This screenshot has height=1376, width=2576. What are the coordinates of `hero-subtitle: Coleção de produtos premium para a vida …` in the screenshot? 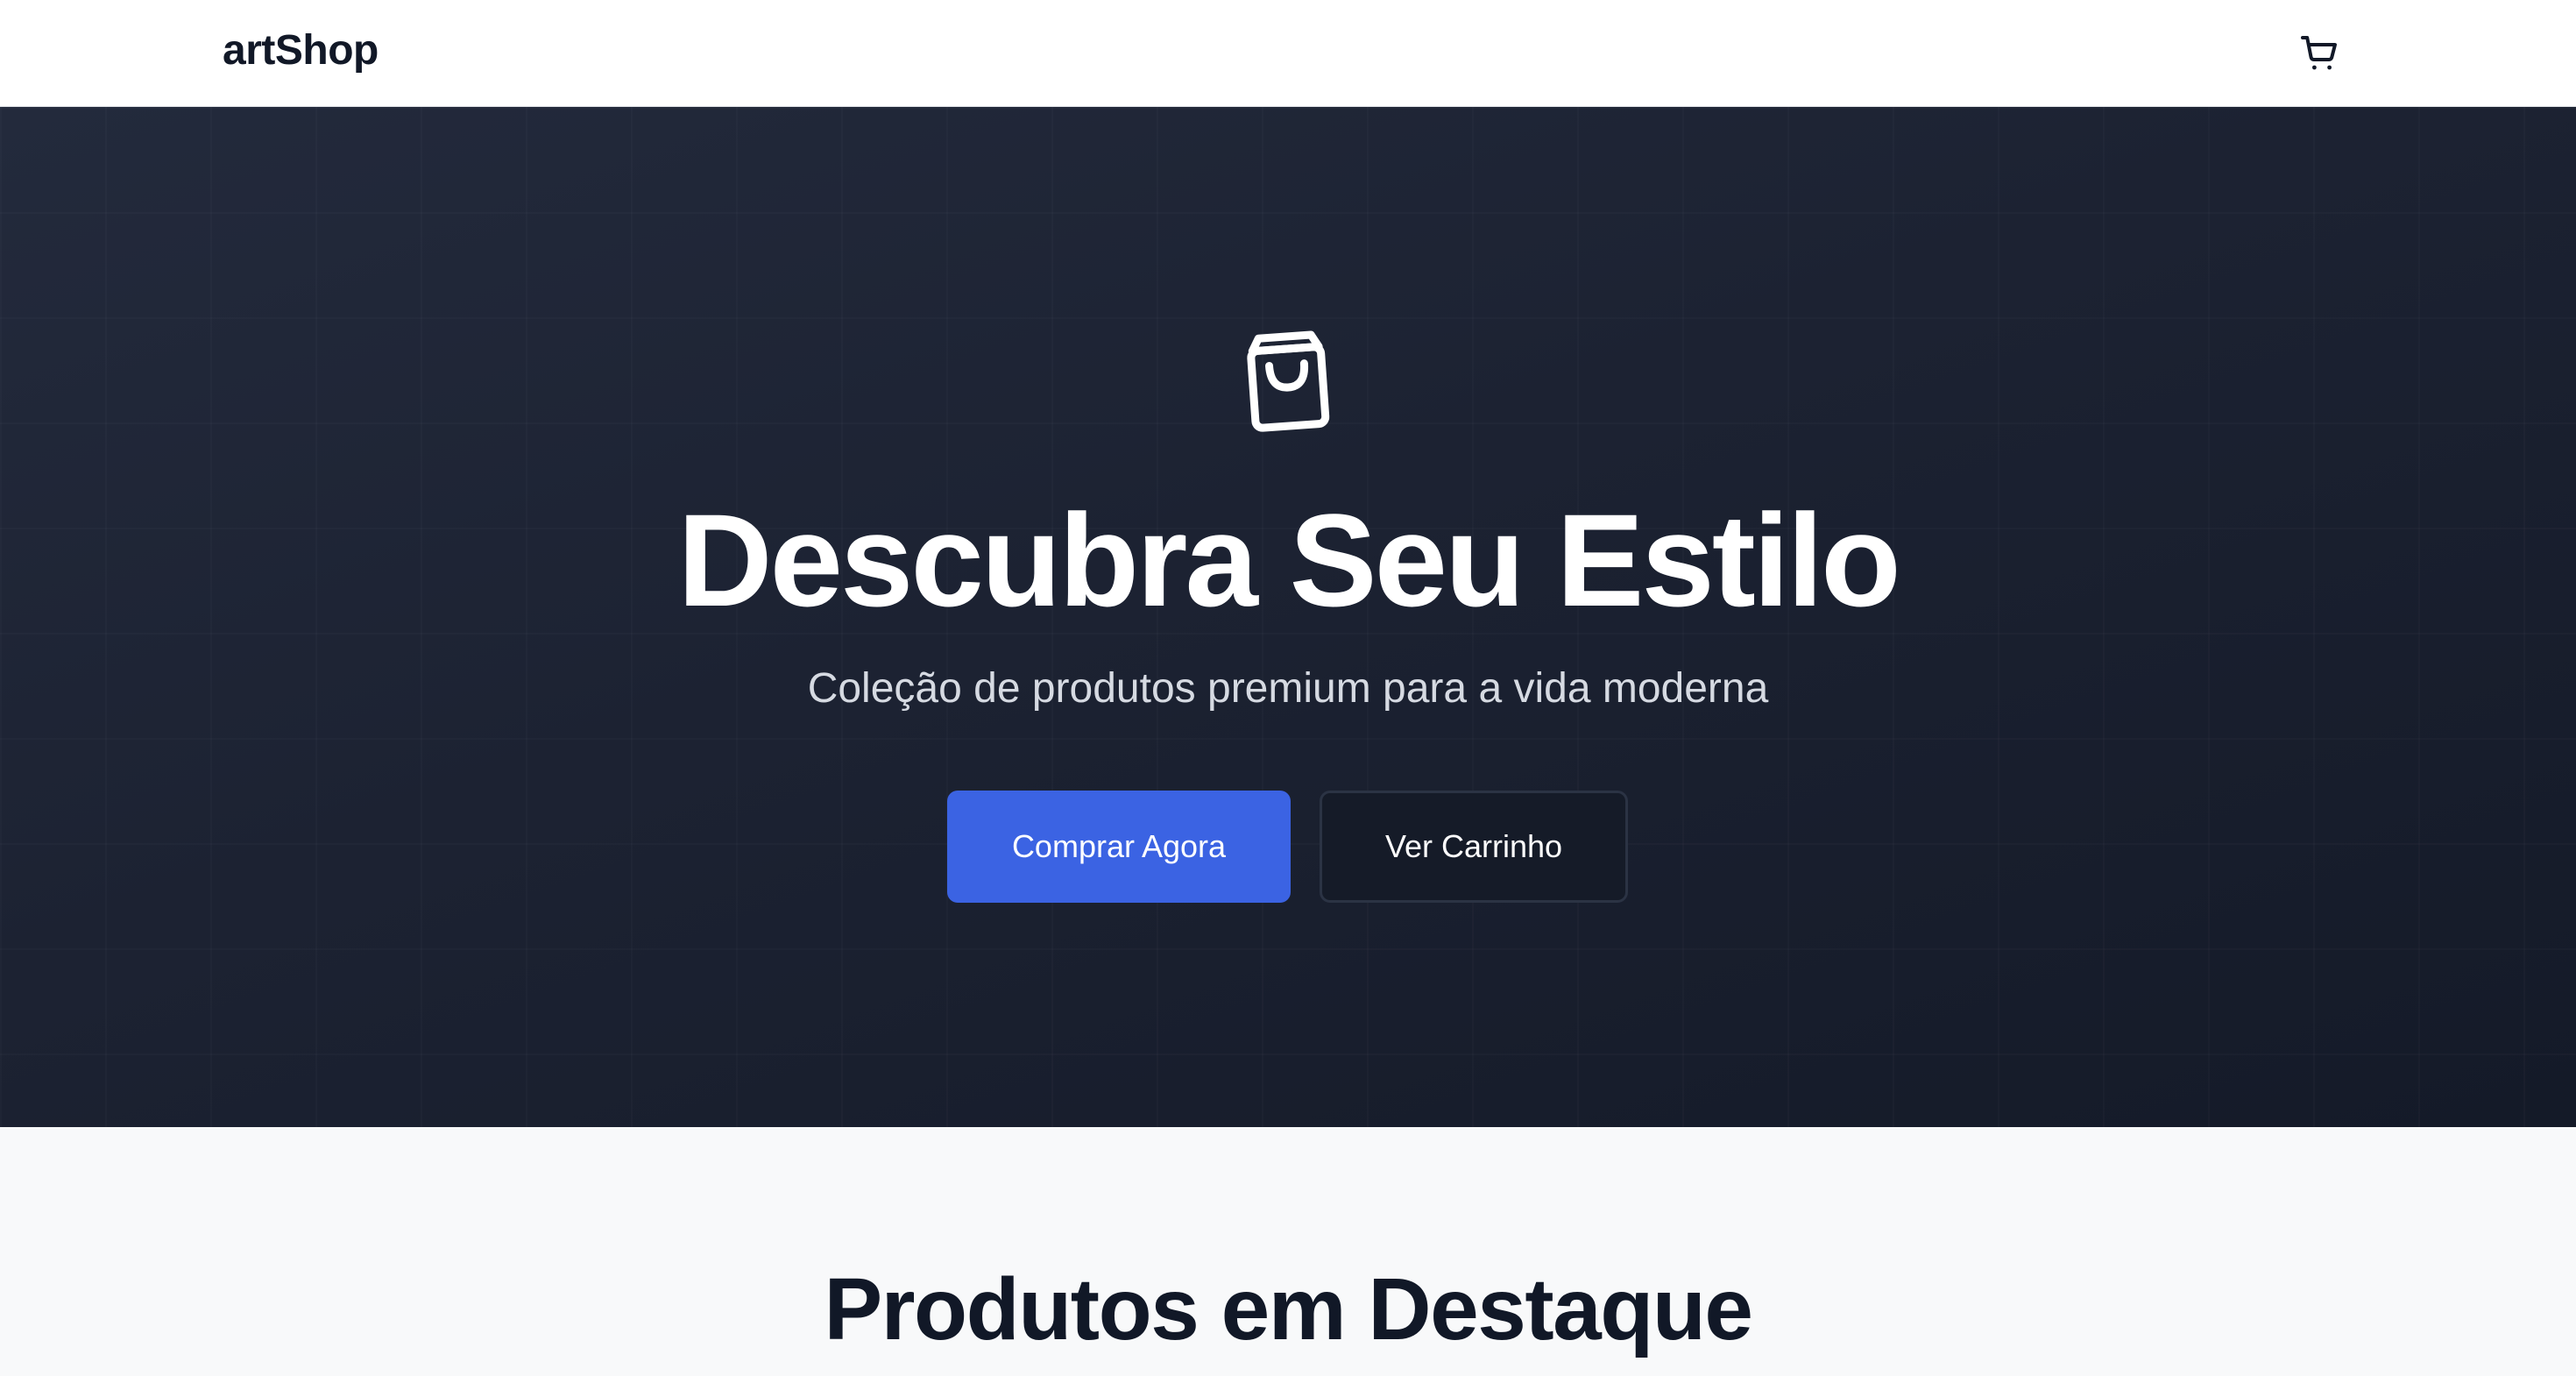 It's located at (1288, 688).